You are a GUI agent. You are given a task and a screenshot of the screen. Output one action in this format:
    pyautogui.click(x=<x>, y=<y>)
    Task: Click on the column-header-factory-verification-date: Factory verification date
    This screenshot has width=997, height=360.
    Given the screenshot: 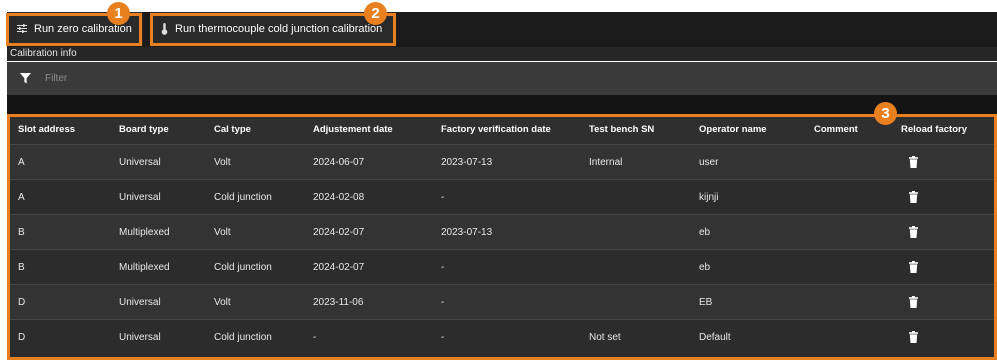 What is the action you would take?
    pyautogui.click(x=496, y=129)
    